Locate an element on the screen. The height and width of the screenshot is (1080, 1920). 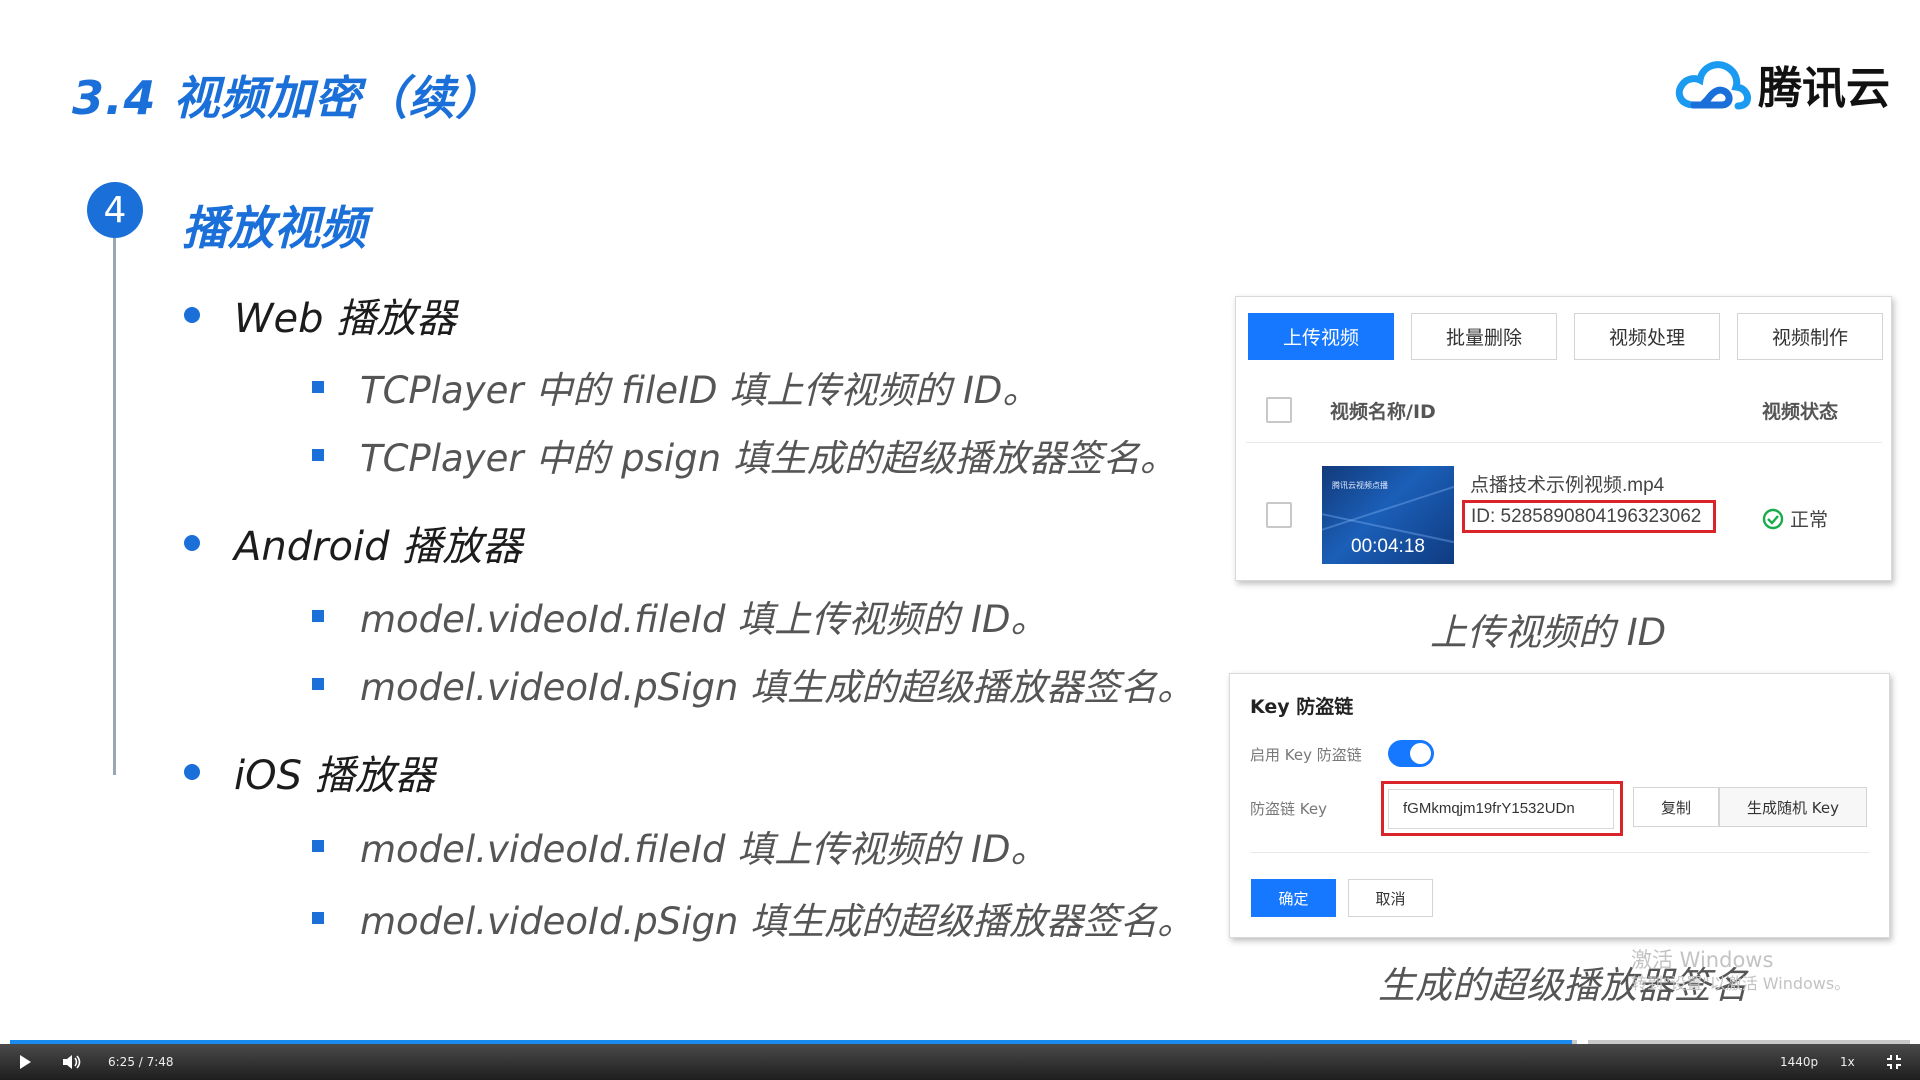
section-title: 播放视频 is located at coordinates (274, 228).